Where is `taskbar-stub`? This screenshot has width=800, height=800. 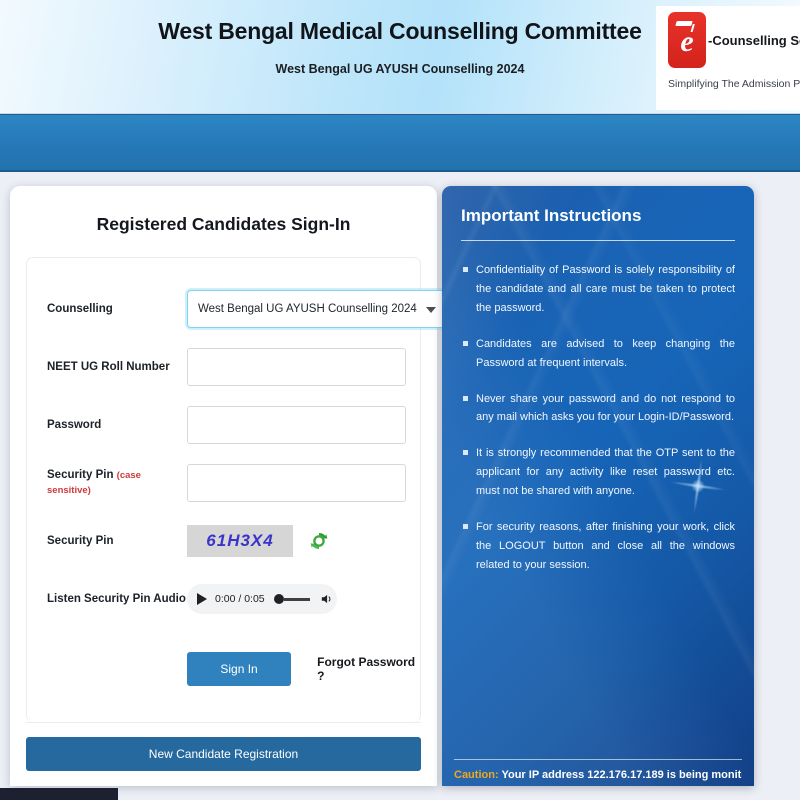
taskbar-stub is located at coordinates (59, 794).